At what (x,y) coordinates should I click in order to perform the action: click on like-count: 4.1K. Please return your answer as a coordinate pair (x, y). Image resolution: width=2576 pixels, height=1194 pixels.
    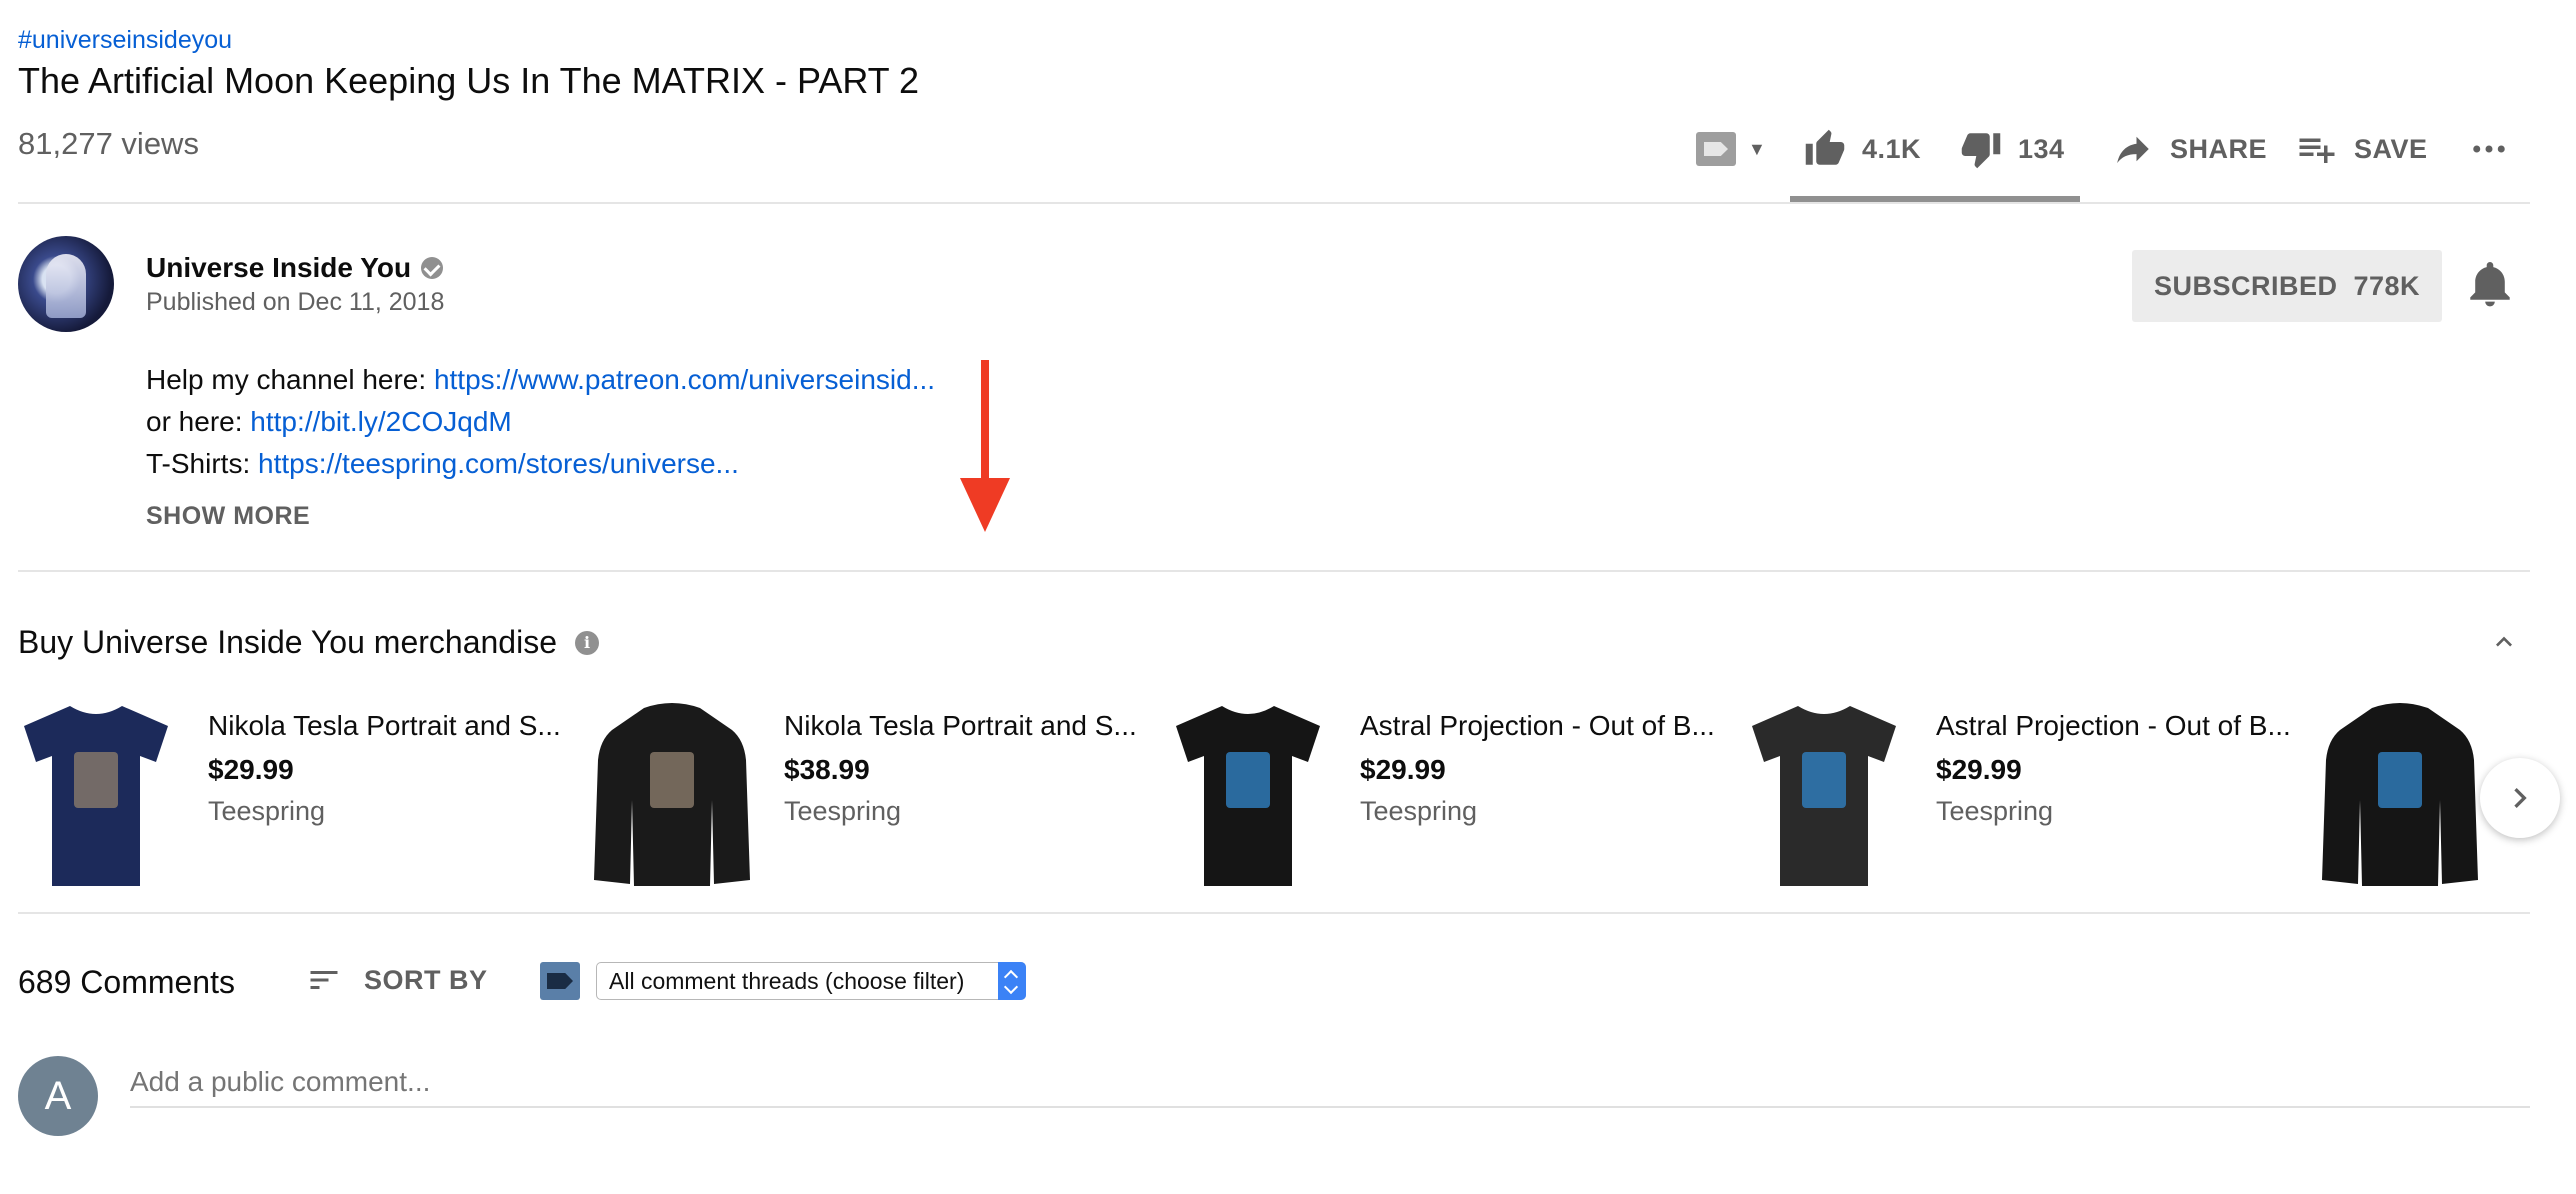
    Looking at the image, I should click on (1892, 148).